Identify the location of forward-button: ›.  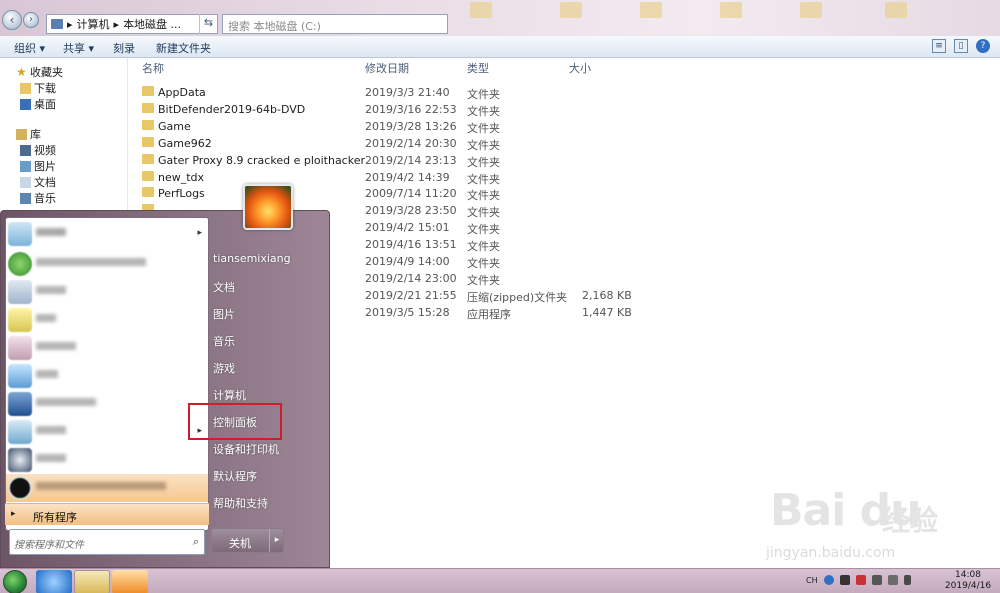
(31, 20).